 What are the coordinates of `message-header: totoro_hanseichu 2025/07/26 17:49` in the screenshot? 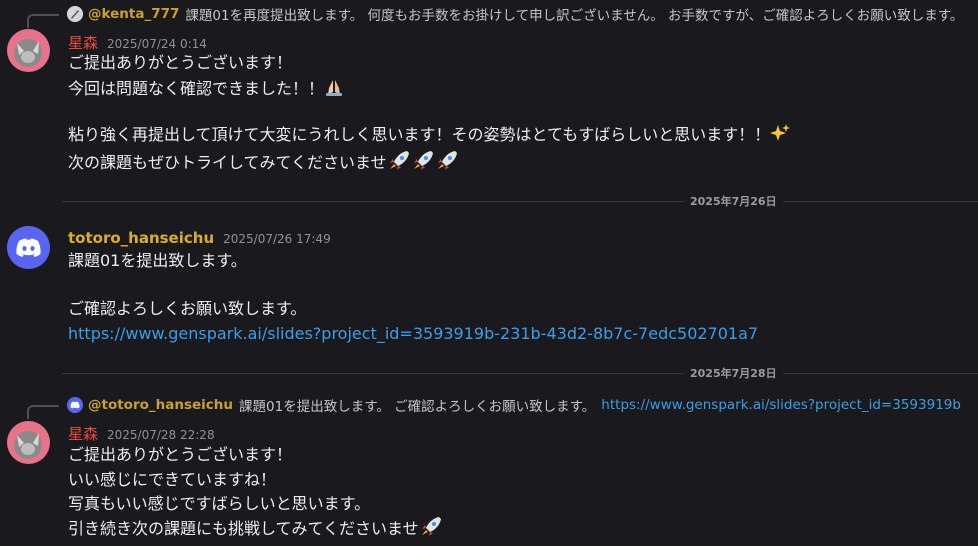 It's located at (199, 238).